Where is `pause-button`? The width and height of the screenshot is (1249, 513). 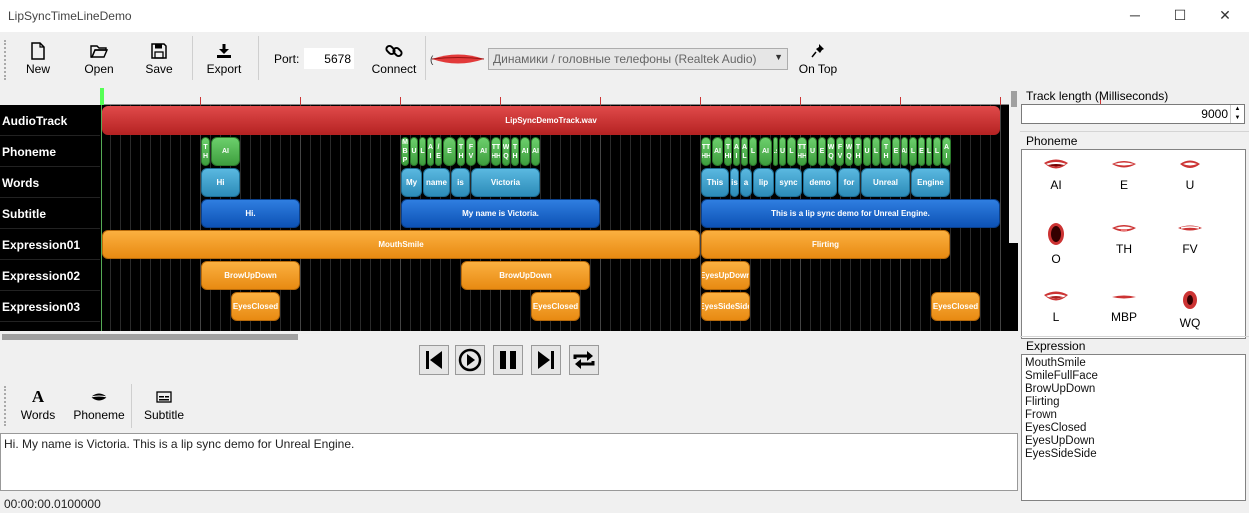
pause-button is located at coordinates (508, 360).